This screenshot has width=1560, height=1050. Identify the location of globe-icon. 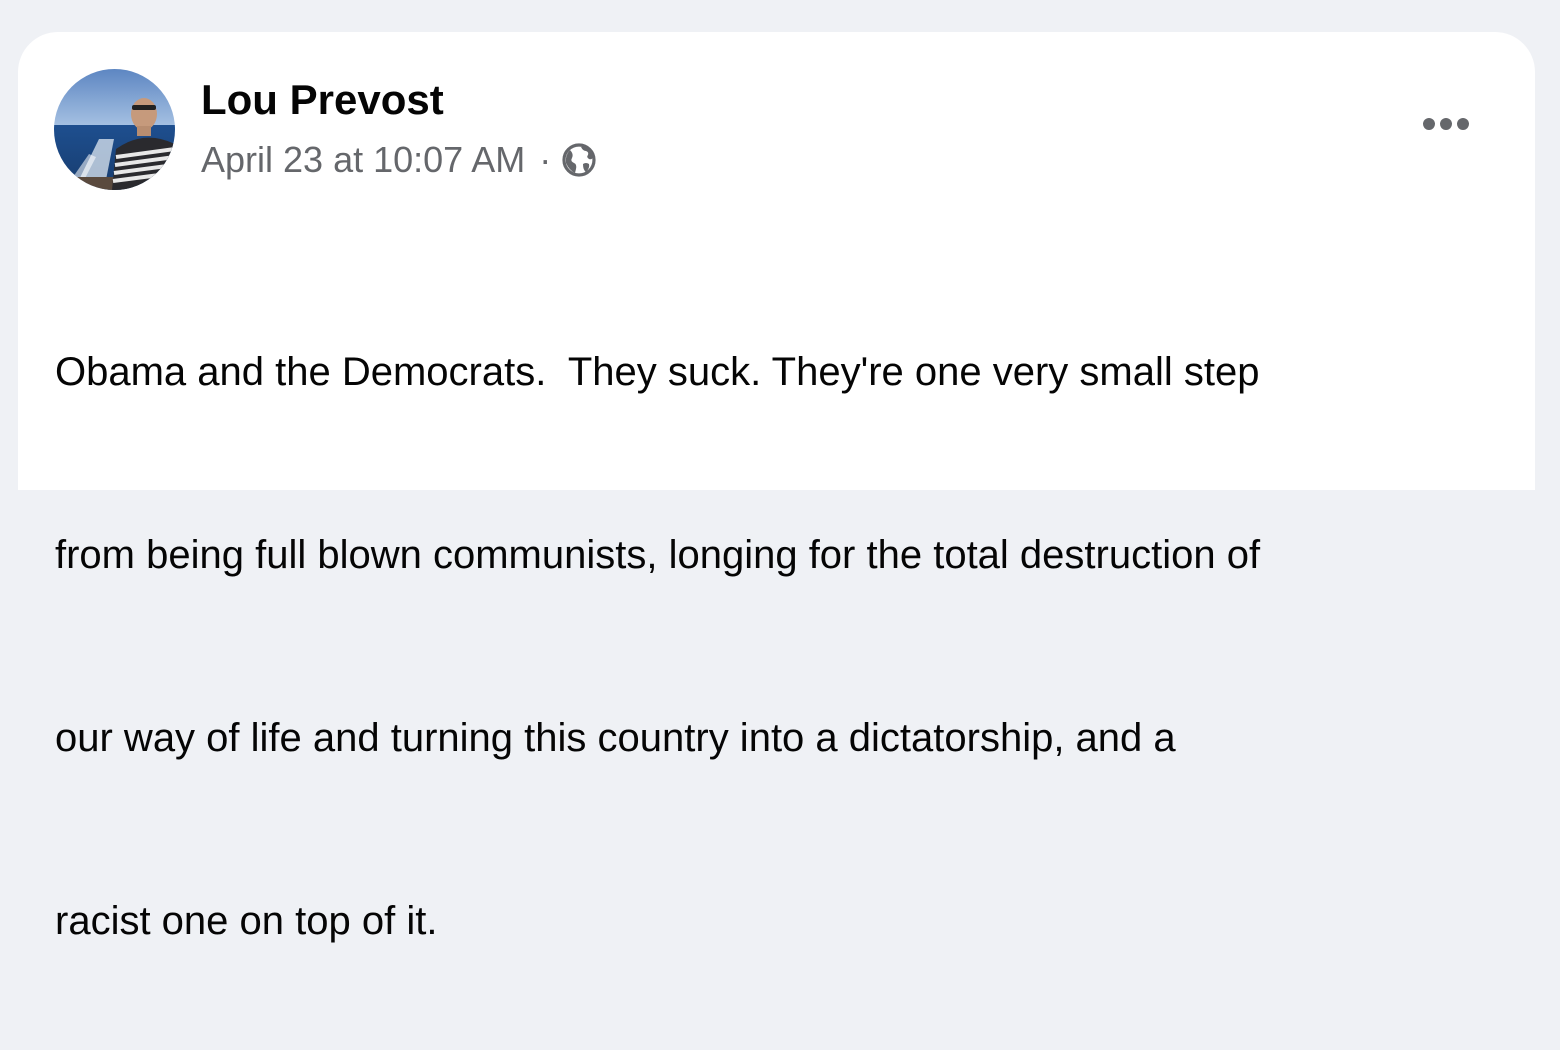
(579, 160).